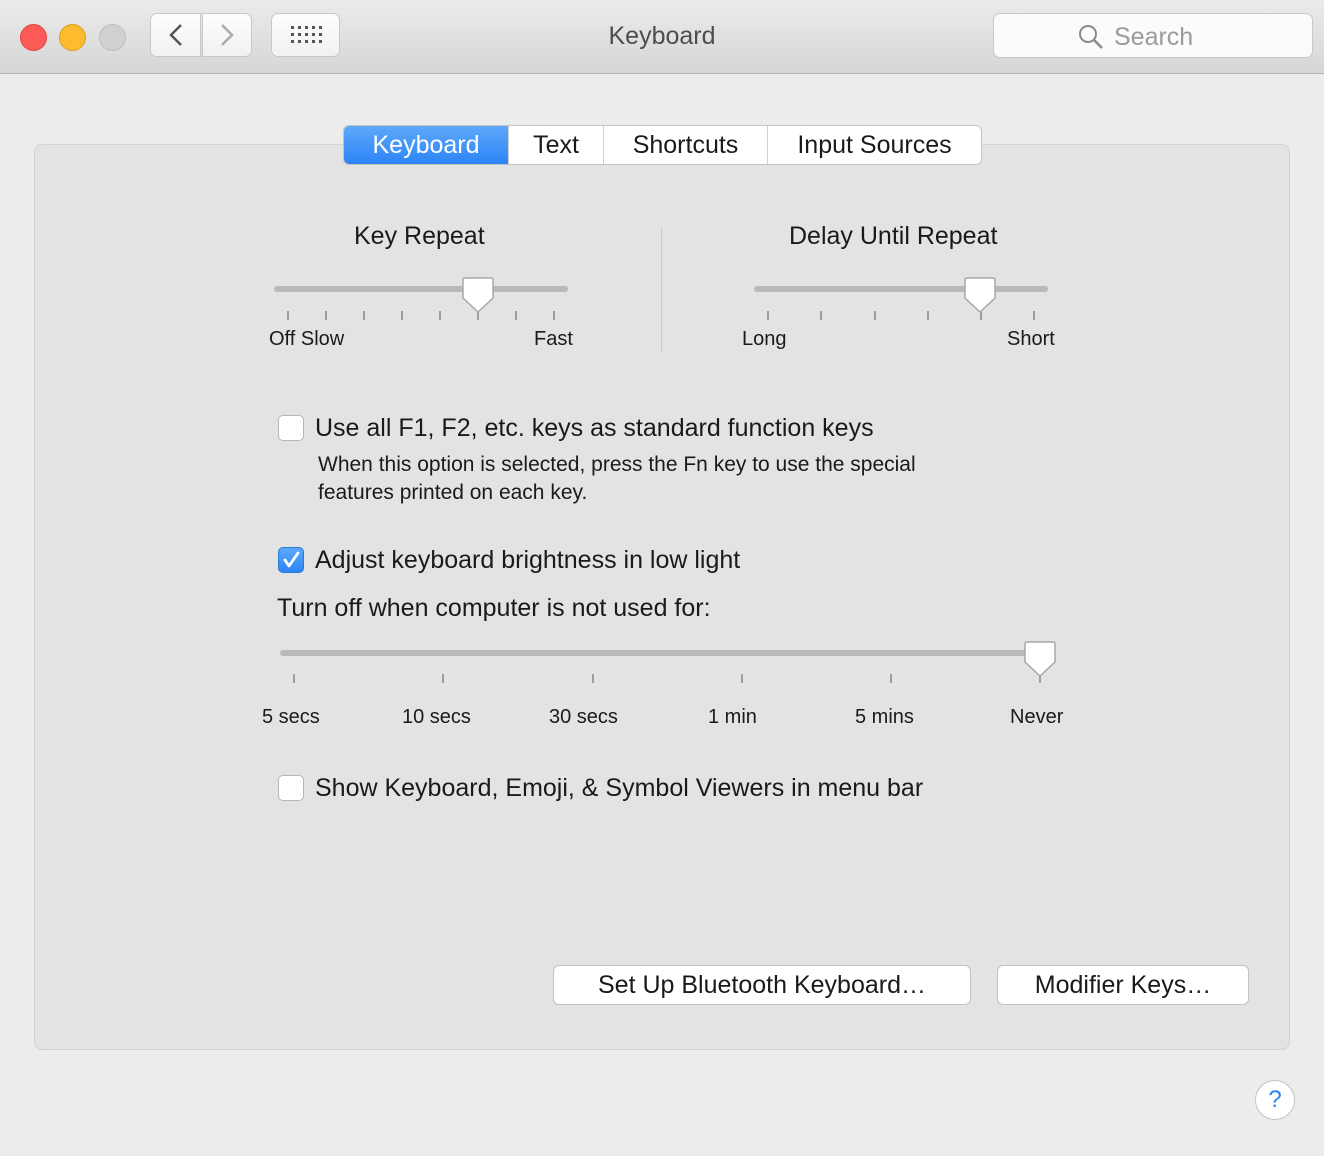 The image size is (1324, 1156). What do you see at coordinates (436, 717) in the screenshot?
I see `turn-off-option-10-secs: 10 secs` at bounding box center [436, 717].